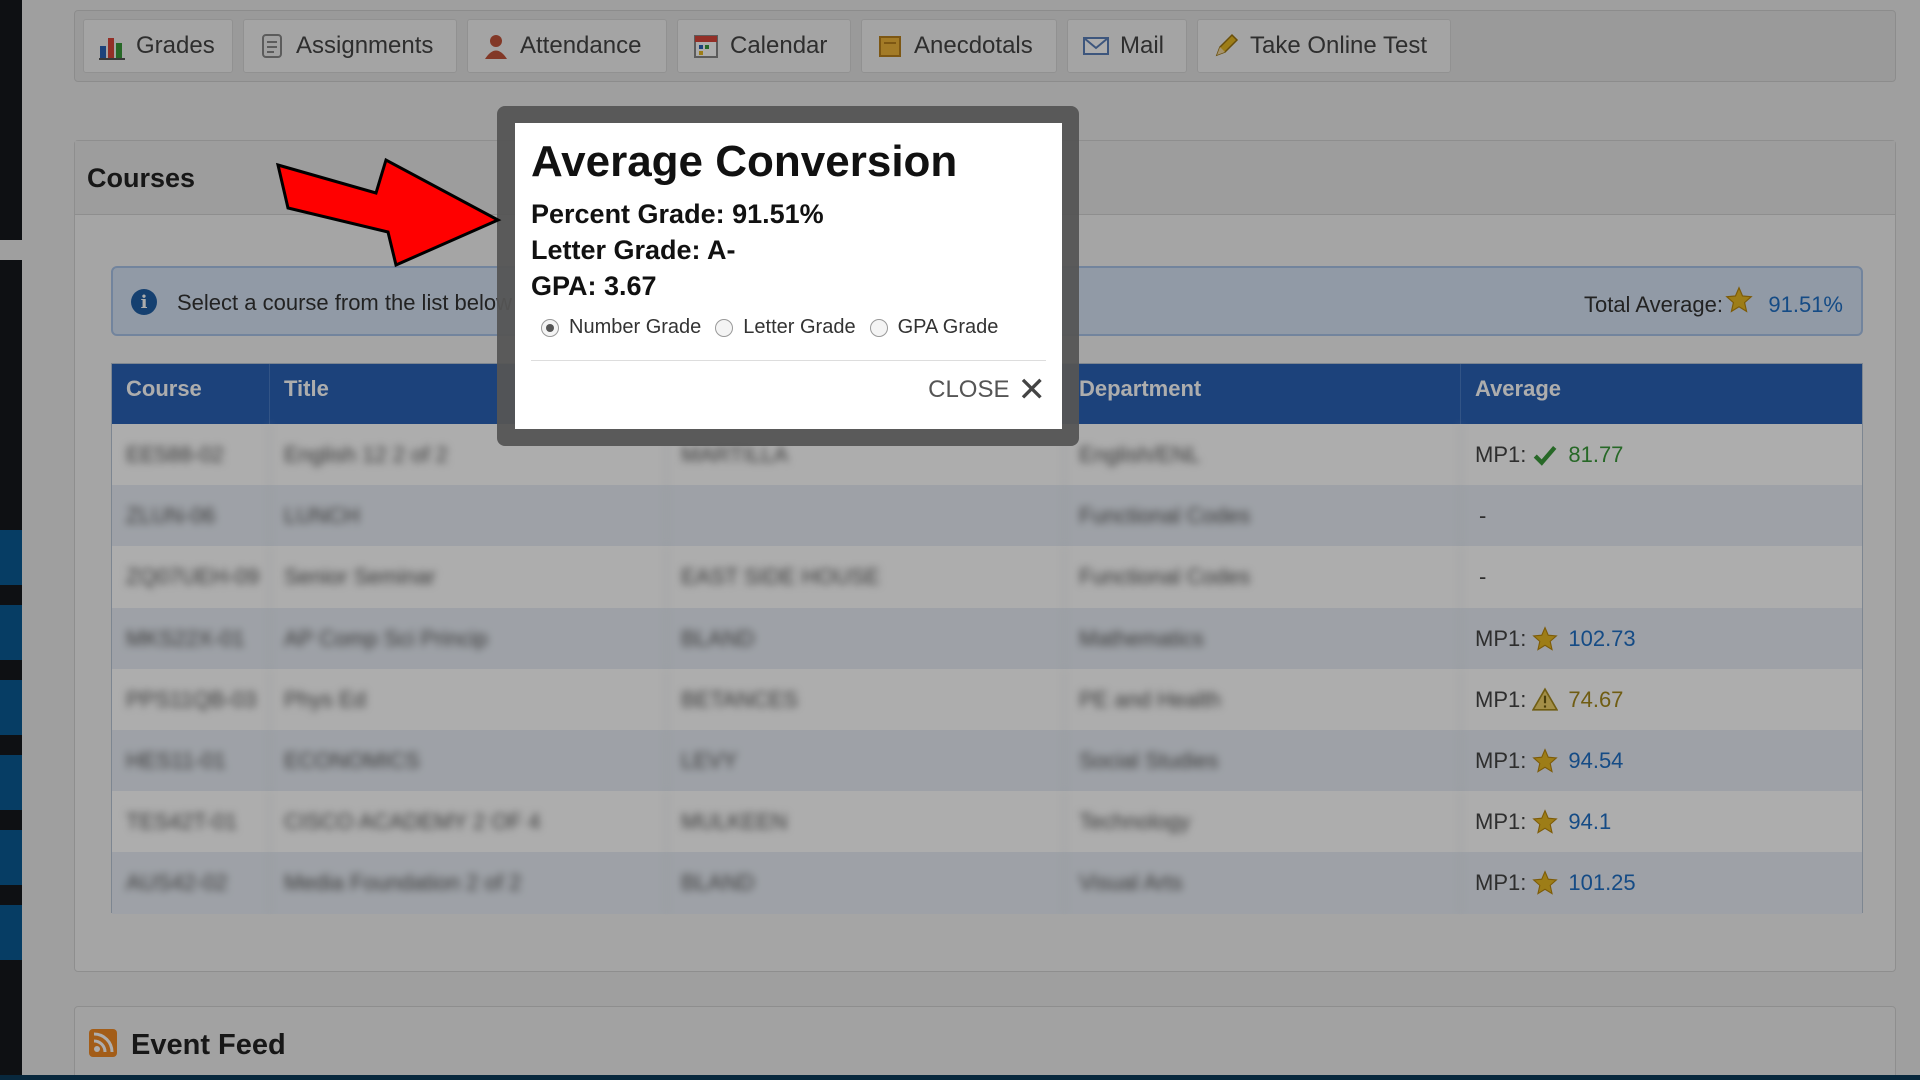  What do you see at coordinates (633, 250) in the screenshot?
I see `letter-grade-text: Letter Grade: A-` at bounding box center [633, 250].